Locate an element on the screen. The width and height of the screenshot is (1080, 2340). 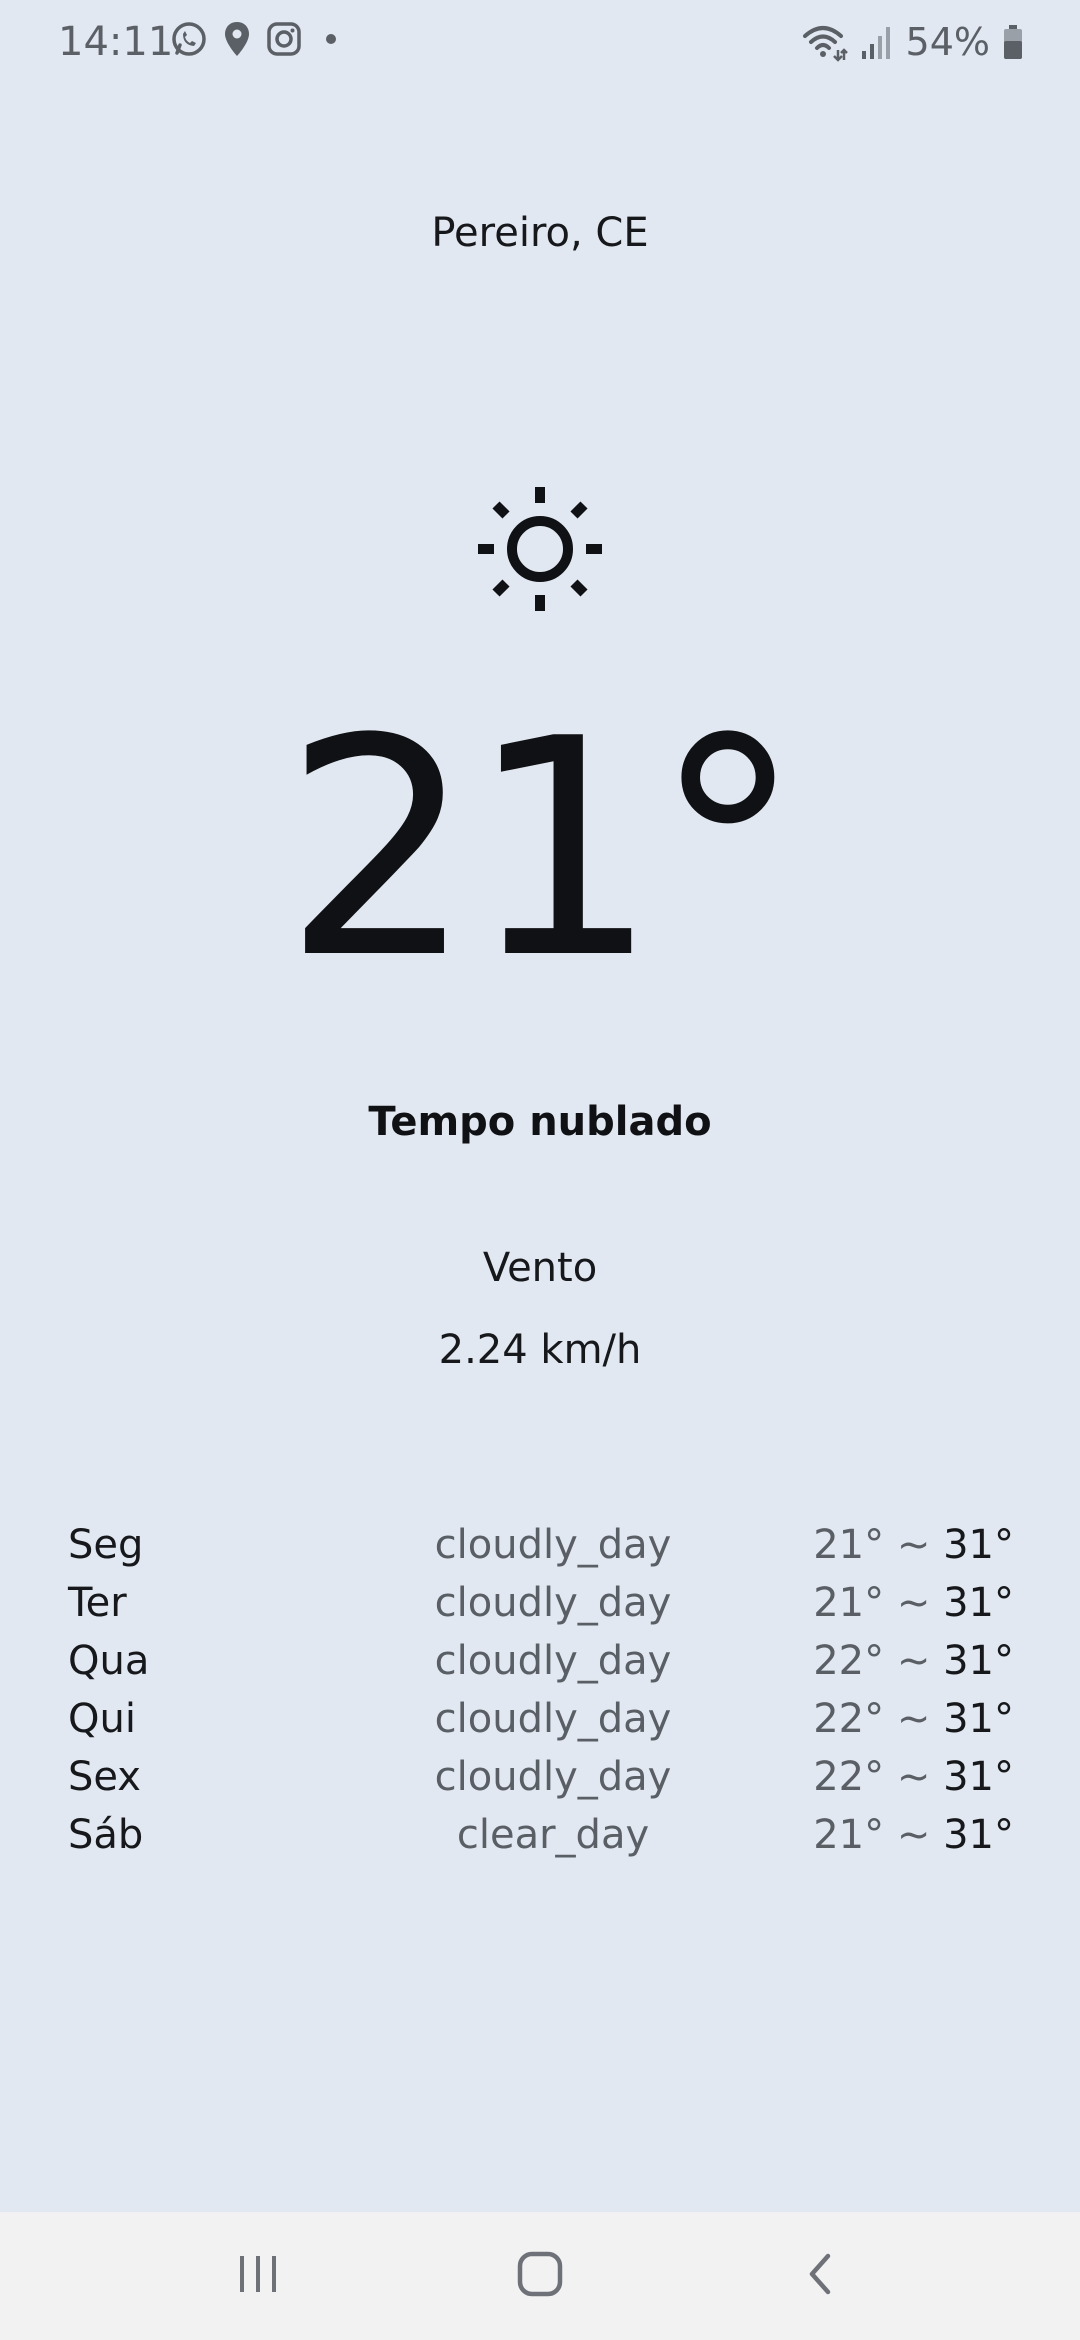
wind-speed: 2.24 km/h is located at coordinates (540, 1350).